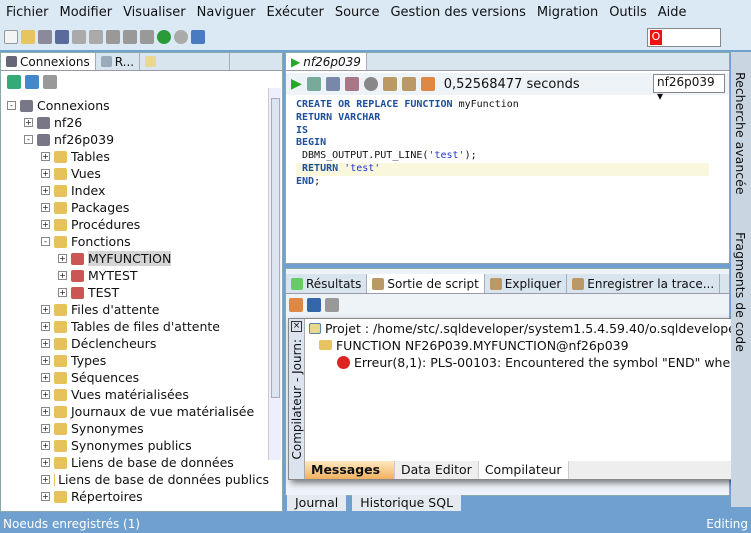  Describe the element at coordinates (332, 84) in the screenshot. I see `commit-icon` at that location.